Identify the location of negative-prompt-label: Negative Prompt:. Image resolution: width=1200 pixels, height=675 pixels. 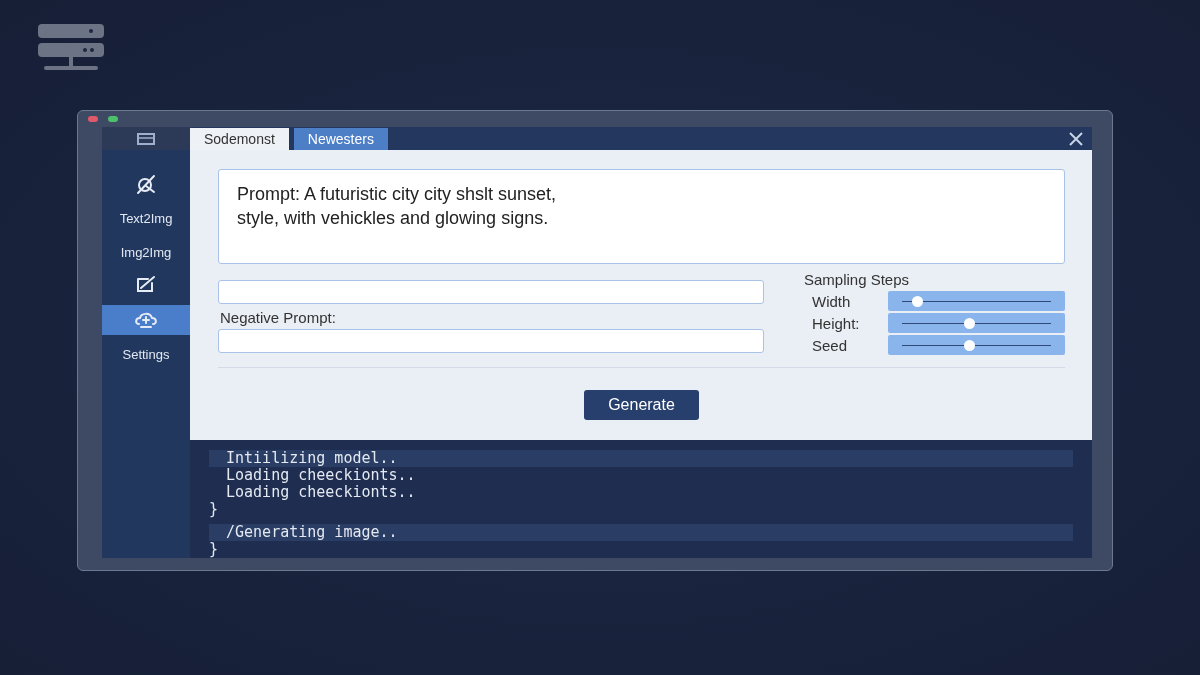
(278, 317).